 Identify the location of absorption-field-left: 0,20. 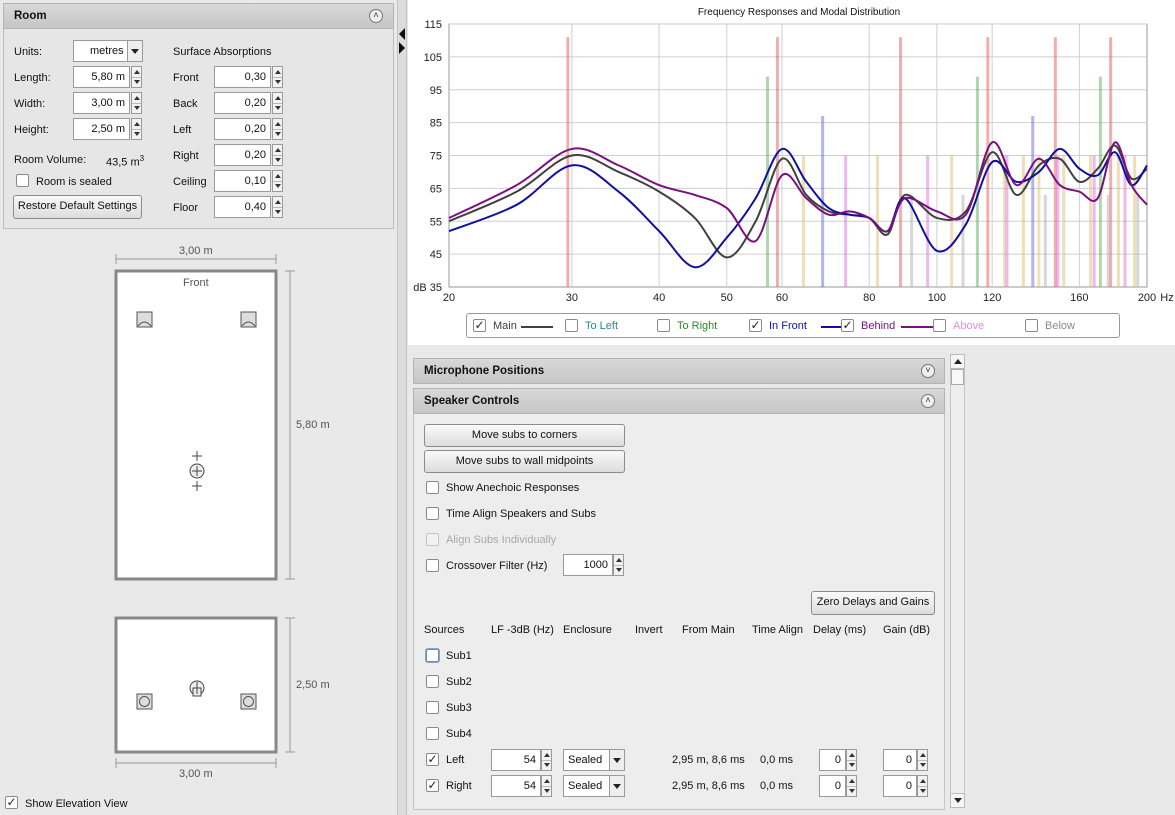
(242, 129).